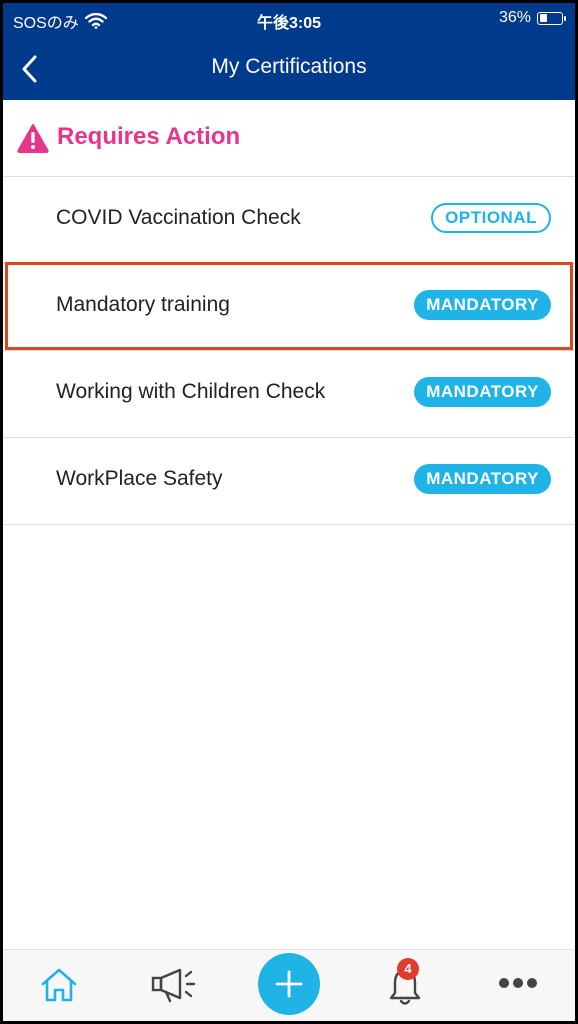 The width and height of the screenshot is (578, 1024). What do you see at coordinates (491, 218) in the screenshot?
I see `optional-badge: OPTIONAL` at bounding box center [491, 218].